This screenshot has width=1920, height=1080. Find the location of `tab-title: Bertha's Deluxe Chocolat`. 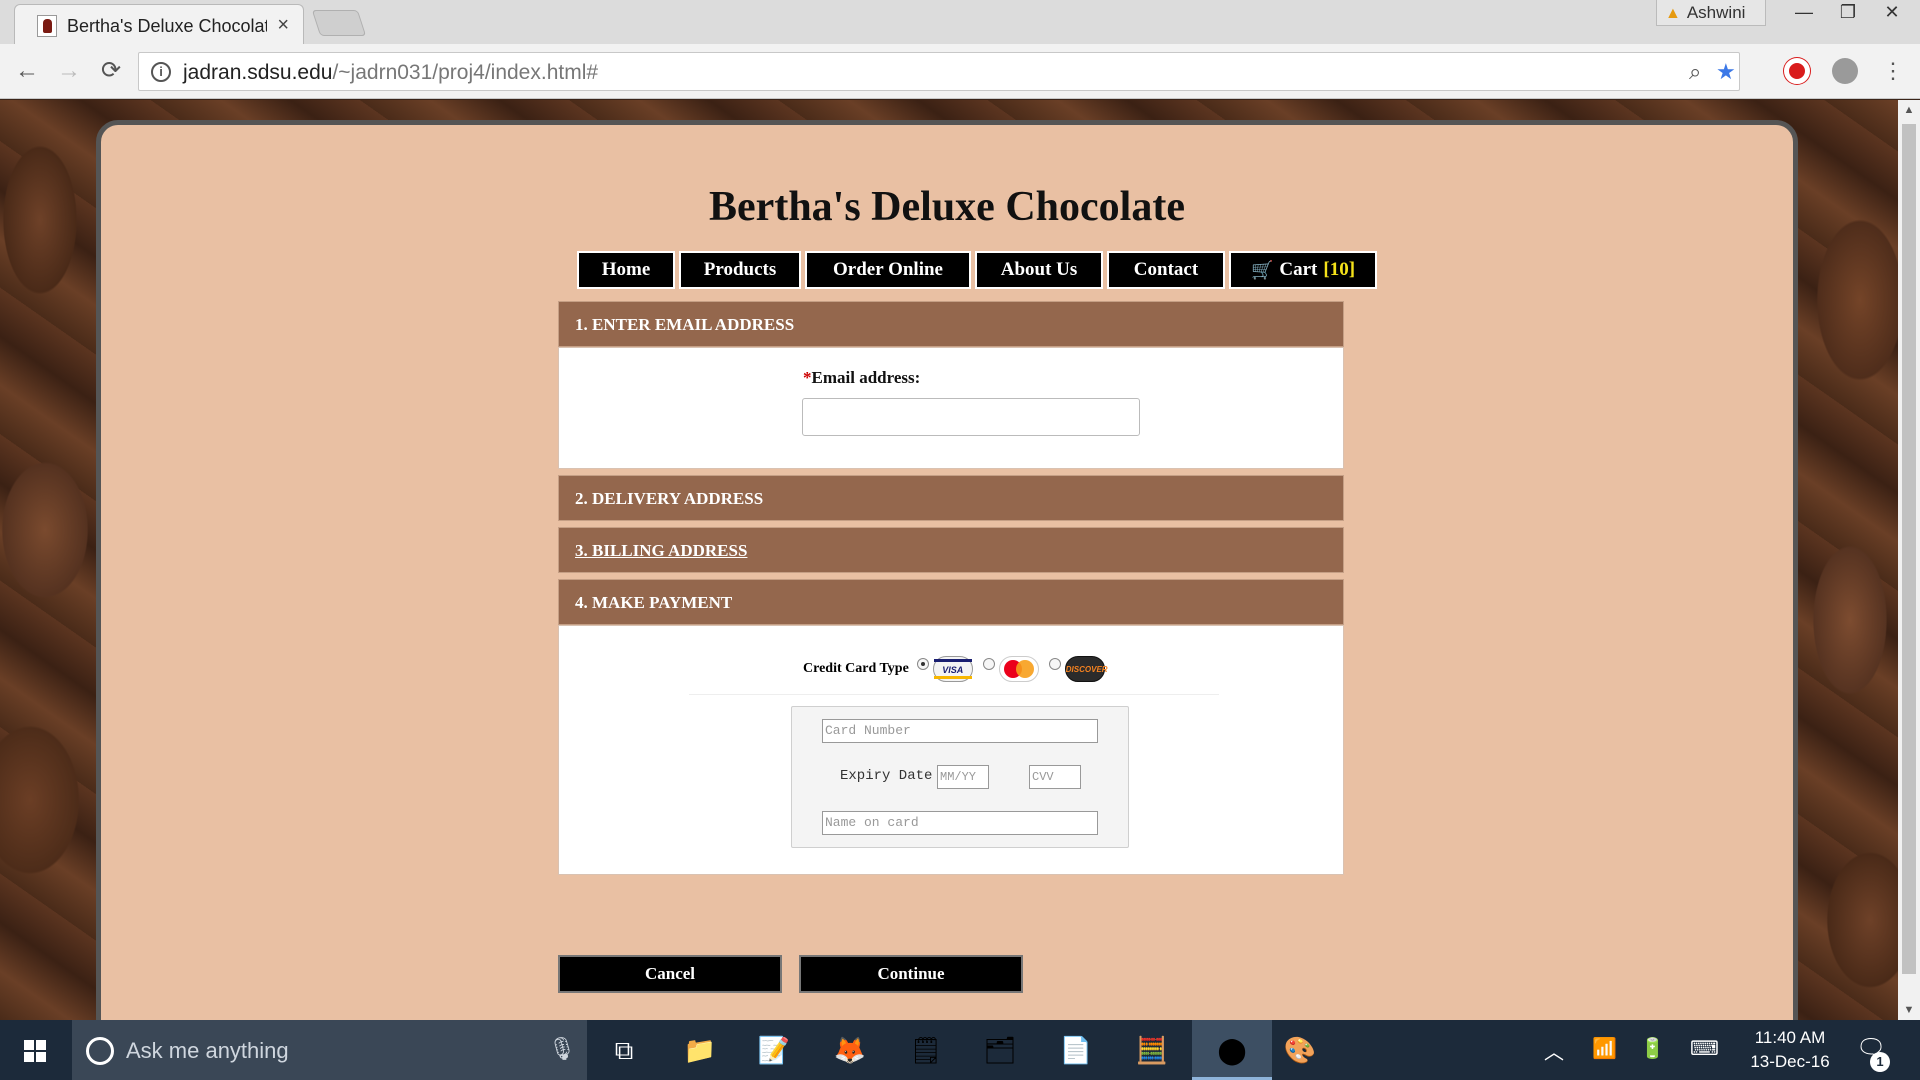

tab-title: Bertha's Deluxe Chocolat is located at coordinates (167, 26).